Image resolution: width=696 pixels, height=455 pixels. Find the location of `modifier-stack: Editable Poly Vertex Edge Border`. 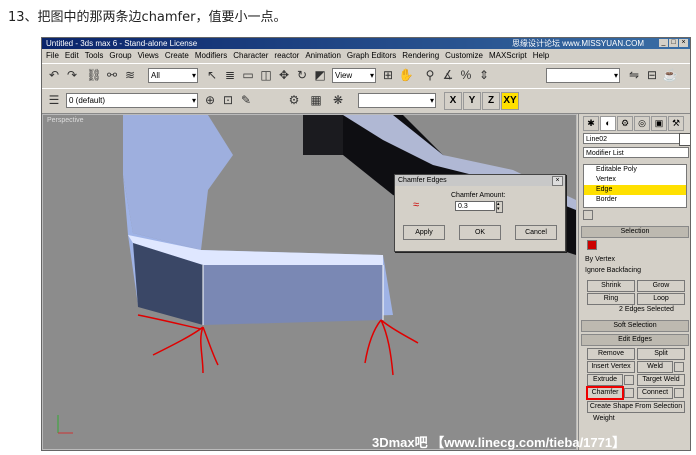

modifier-stack: Editable Poly Vertex Edge Border is located at coordinates (635, 186).